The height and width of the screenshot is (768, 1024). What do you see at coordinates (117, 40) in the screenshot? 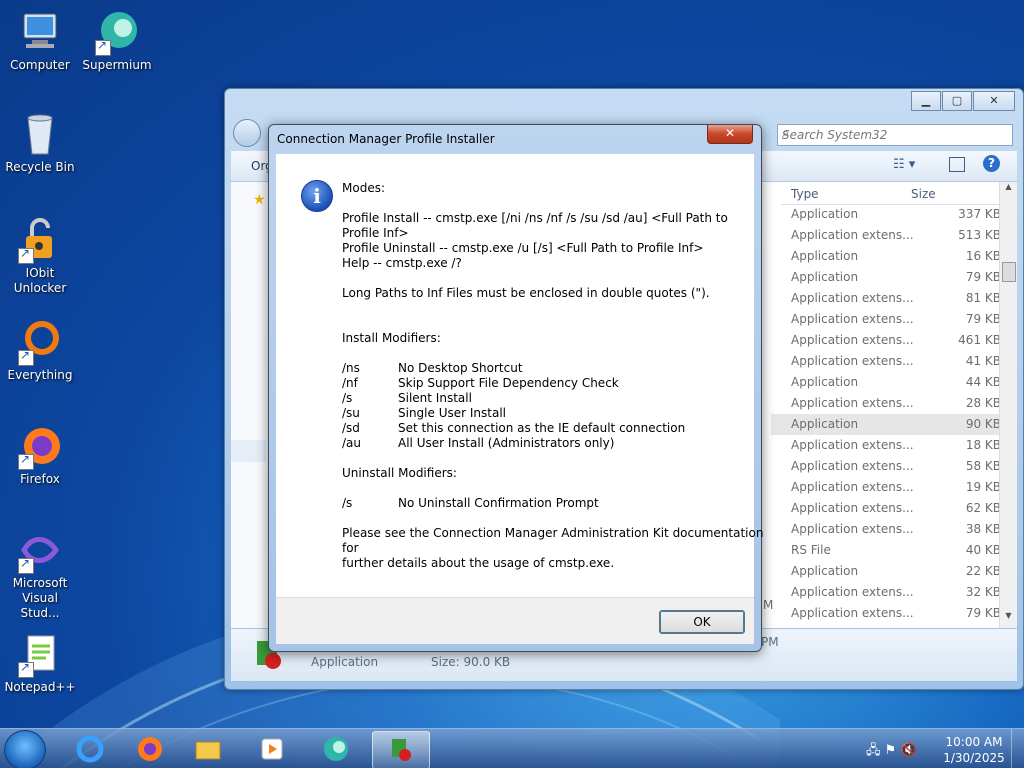
I see `desktop-icon-supermium: Supermium` at bounding box center [117, 40].